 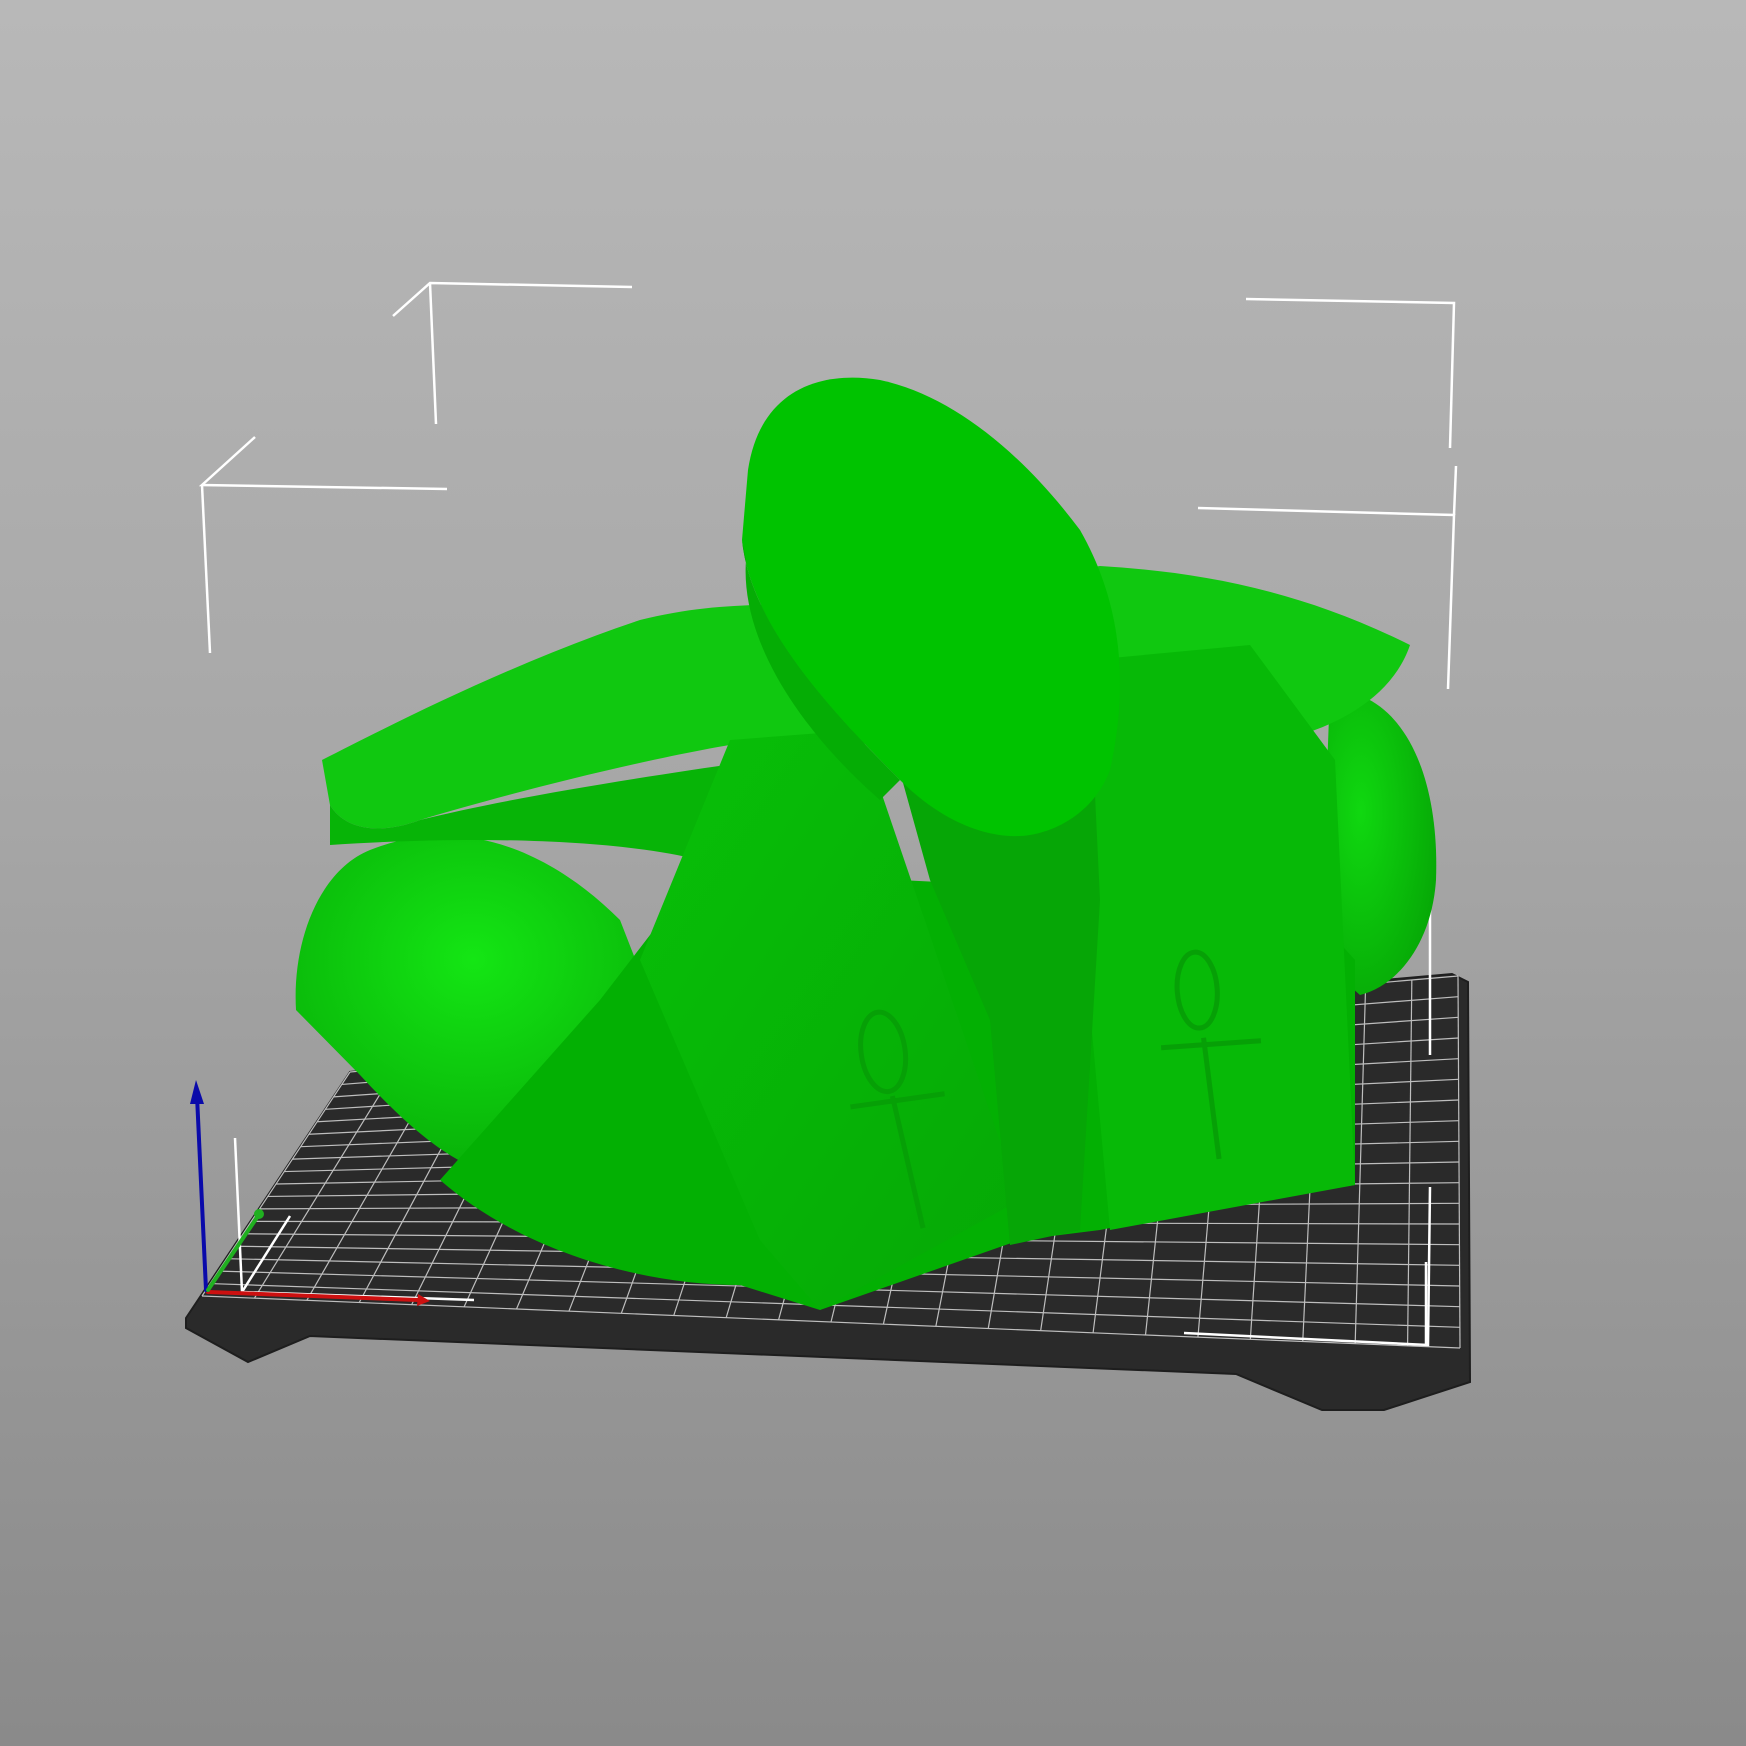 What do you see at coordinates (259, 1214) in the screenshot?
I see `axis-y-arrow` at bounding box center [259, 1214].